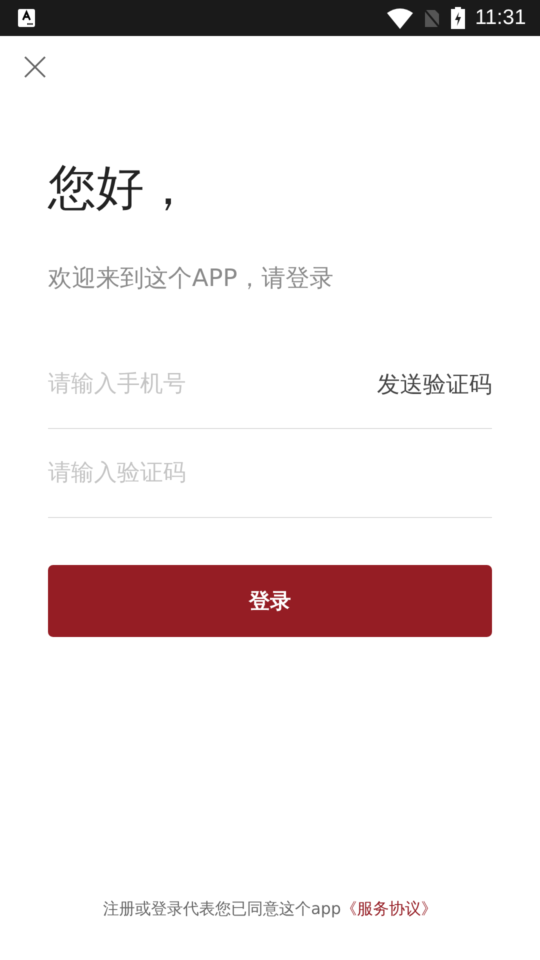 This screenshot has width=540, height=960. I want to click on send-code-button: 发送验证码, so click(434, 384).